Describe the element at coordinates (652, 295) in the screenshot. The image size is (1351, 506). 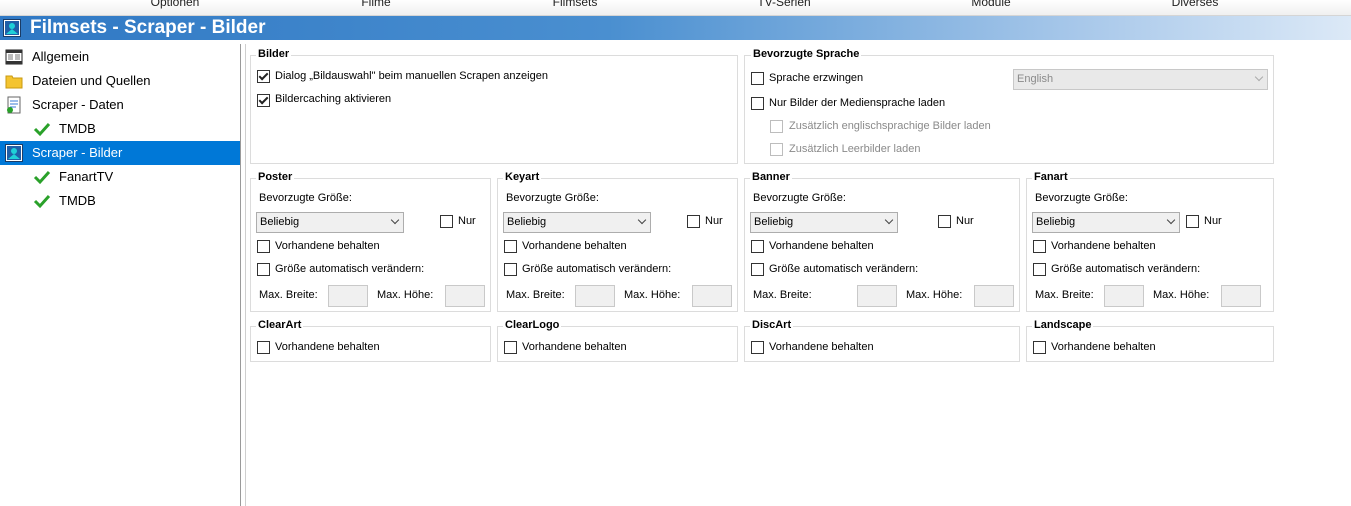
I see `keyart-max-height-label: Max. Höhe:` at that location.